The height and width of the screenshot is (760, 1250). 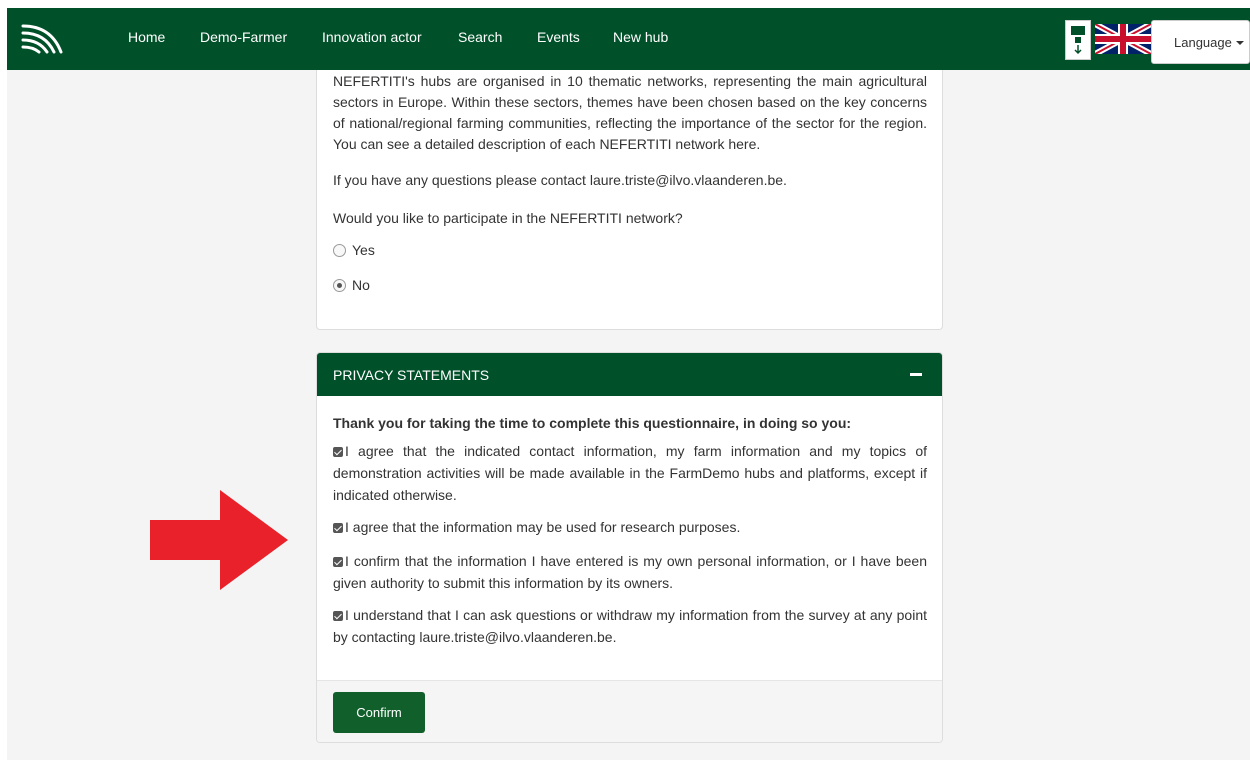 I want to click on nav-demo-farmer: Demo-Farmer, so click(x=243, y=37).